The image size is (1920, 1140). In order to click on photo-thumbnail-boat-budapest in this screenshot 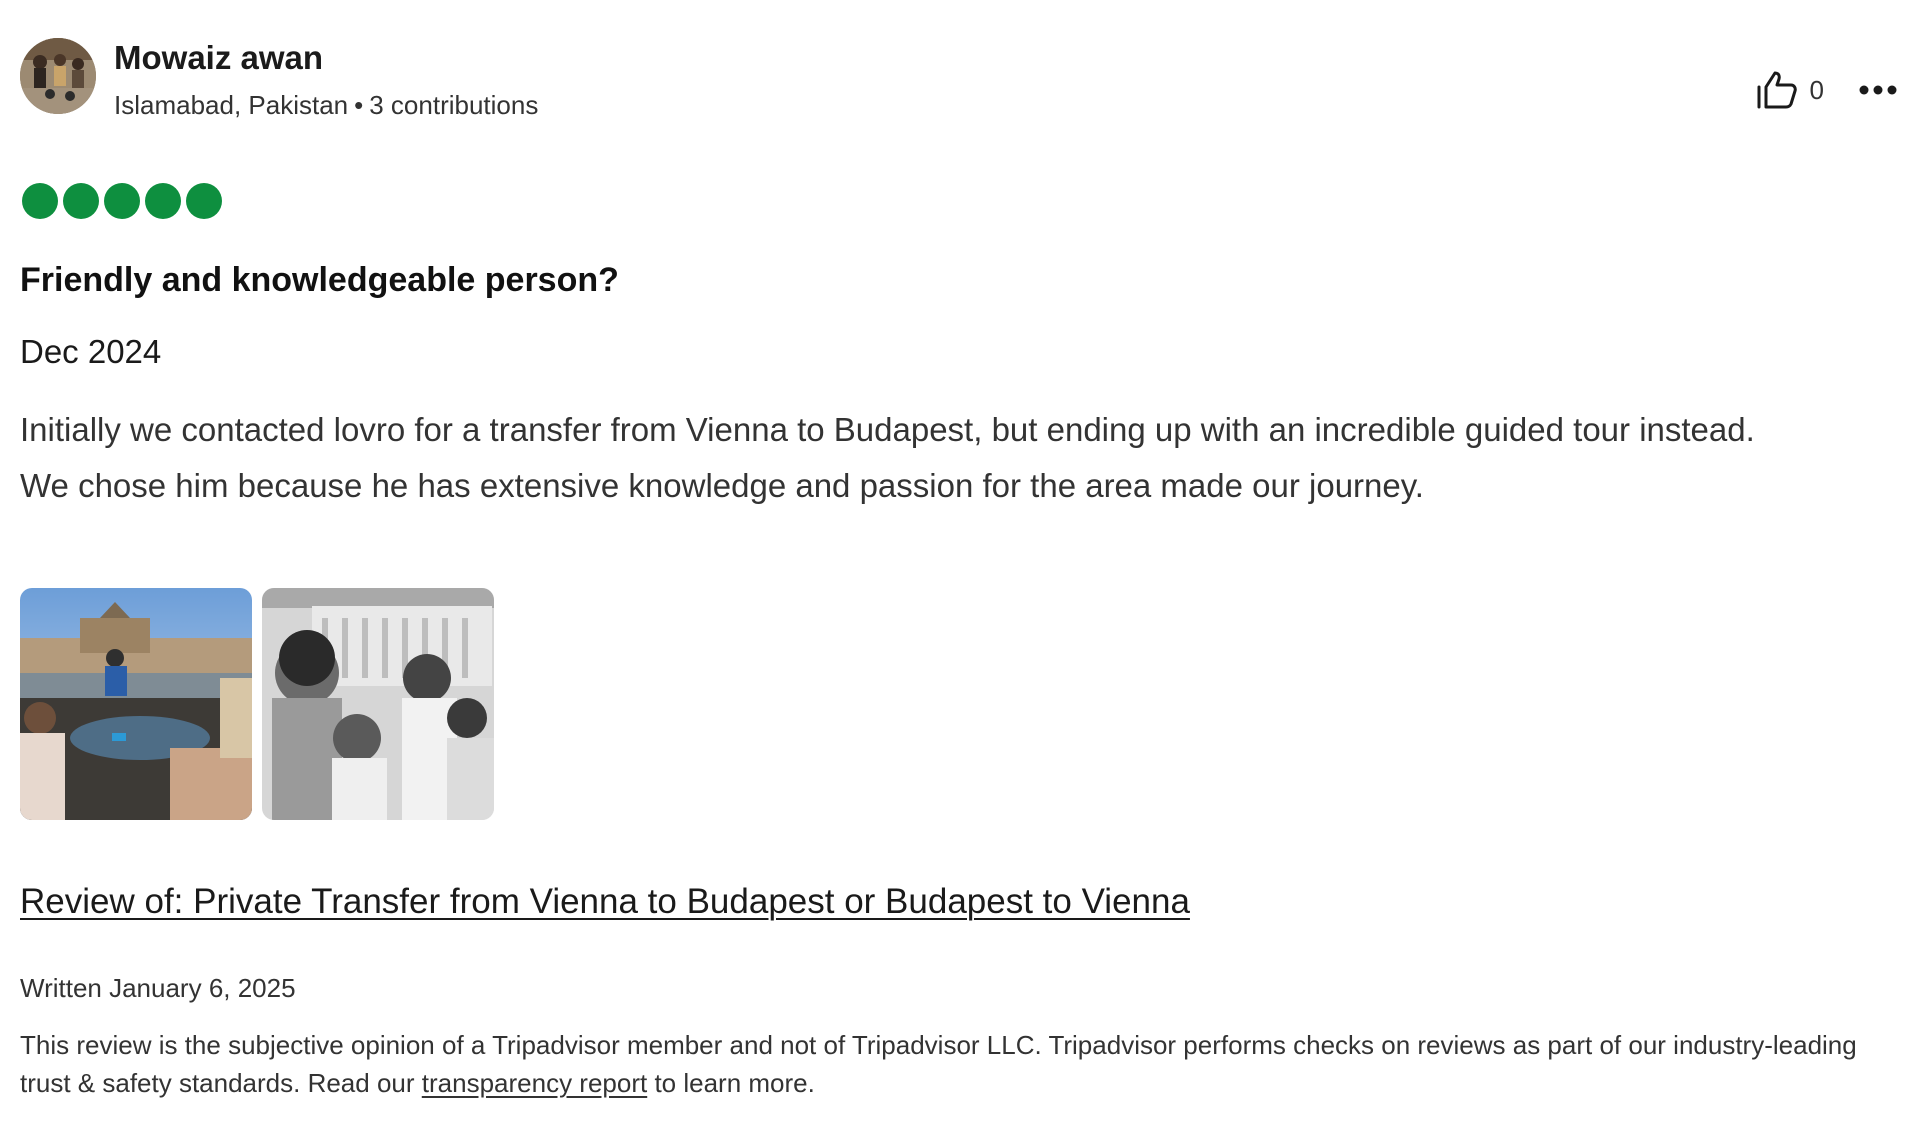, I will do `click(136, 704)`.